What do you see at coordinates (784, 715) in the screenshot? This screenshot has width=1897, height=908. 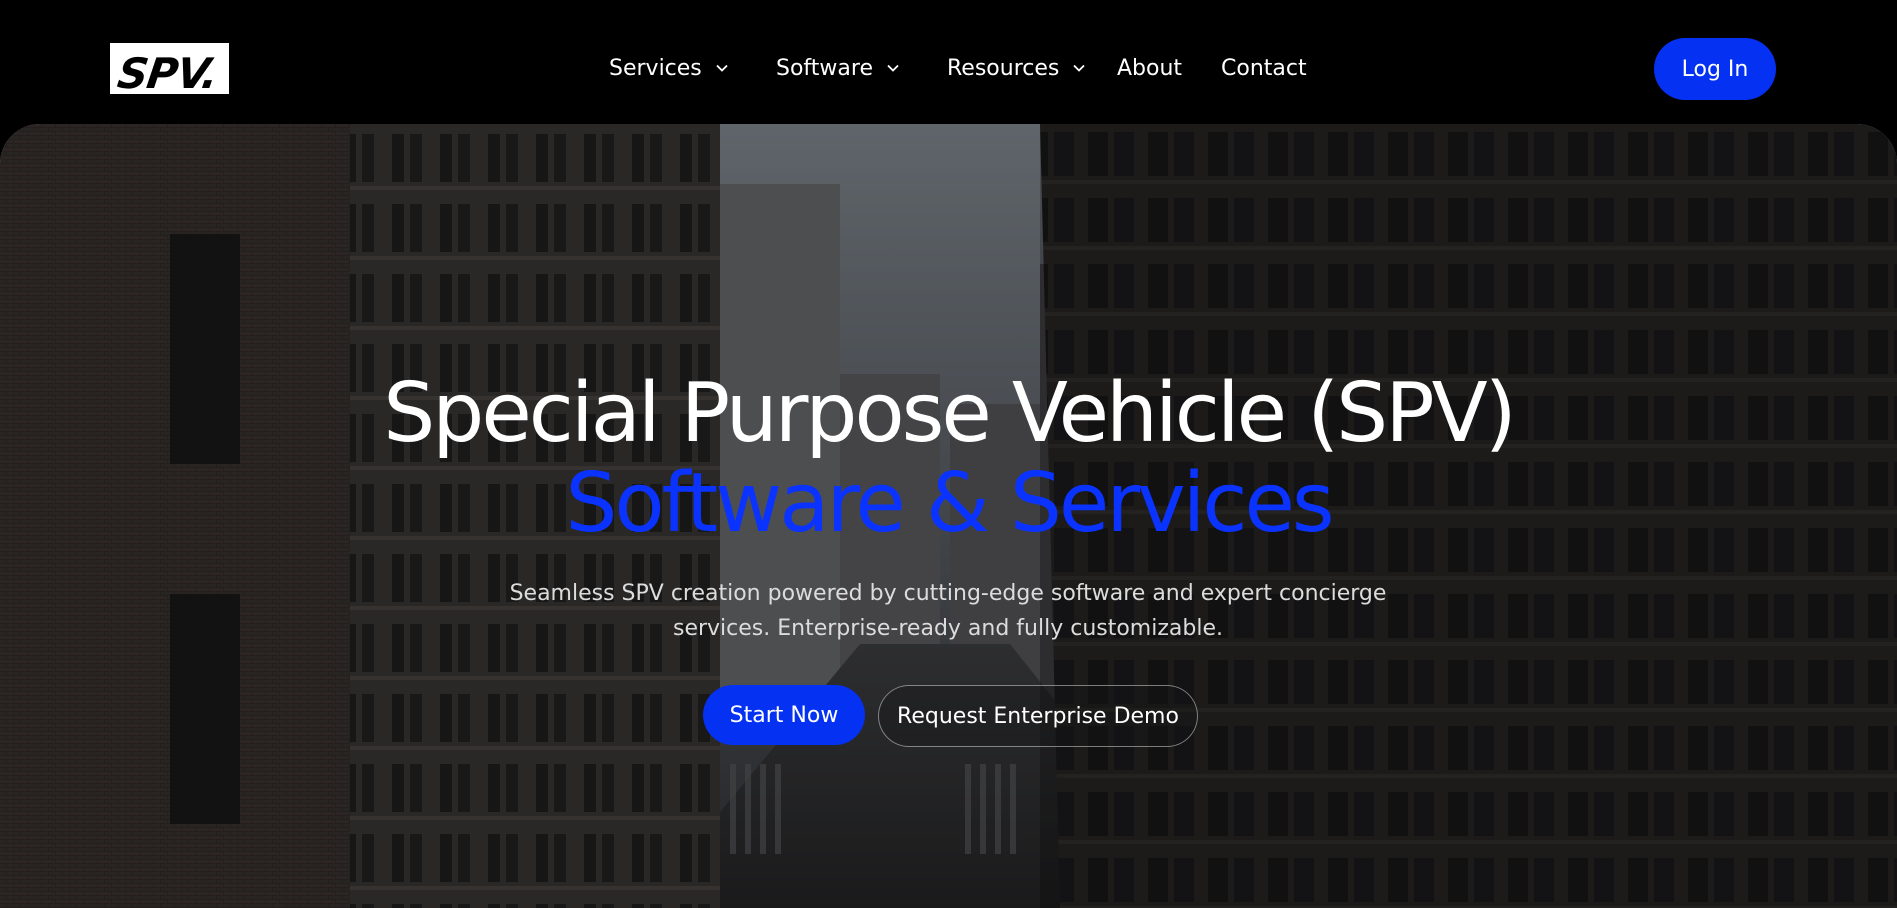 I see `start-now-button: Start Now` at bounding box center [784, 715].